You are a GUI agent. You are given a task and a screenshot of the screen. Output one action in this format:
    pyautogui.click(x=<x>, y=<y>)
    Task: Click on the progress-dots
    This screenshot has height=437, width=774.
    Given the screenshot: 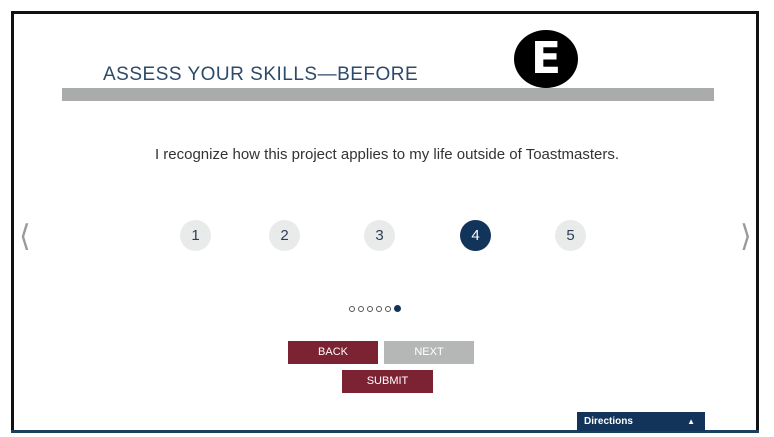 What is the action you would take?
    pyautogui.click(x=375, y=308)
    